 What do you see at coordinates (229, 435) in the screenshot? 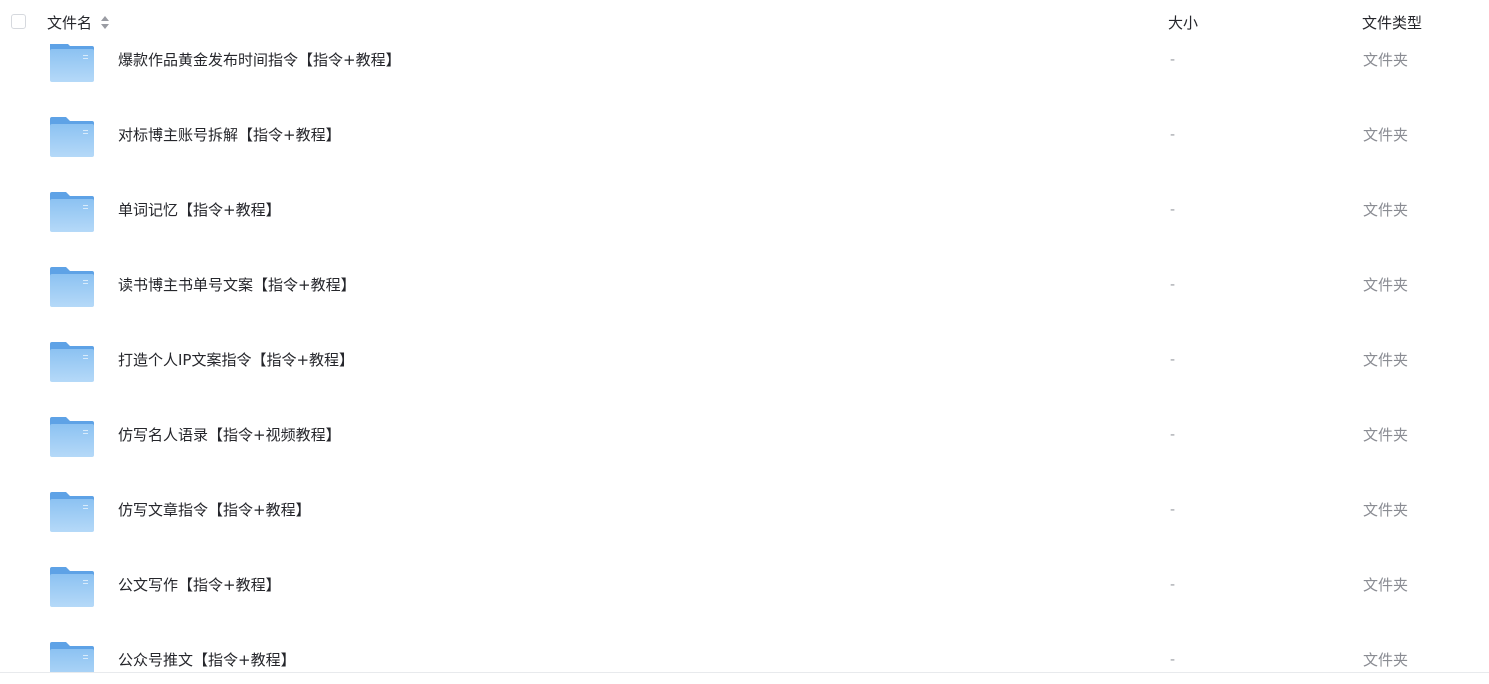
I see `file-name: 仿写名人语录【指令+视频教程】` at bounding box center [229, 435].